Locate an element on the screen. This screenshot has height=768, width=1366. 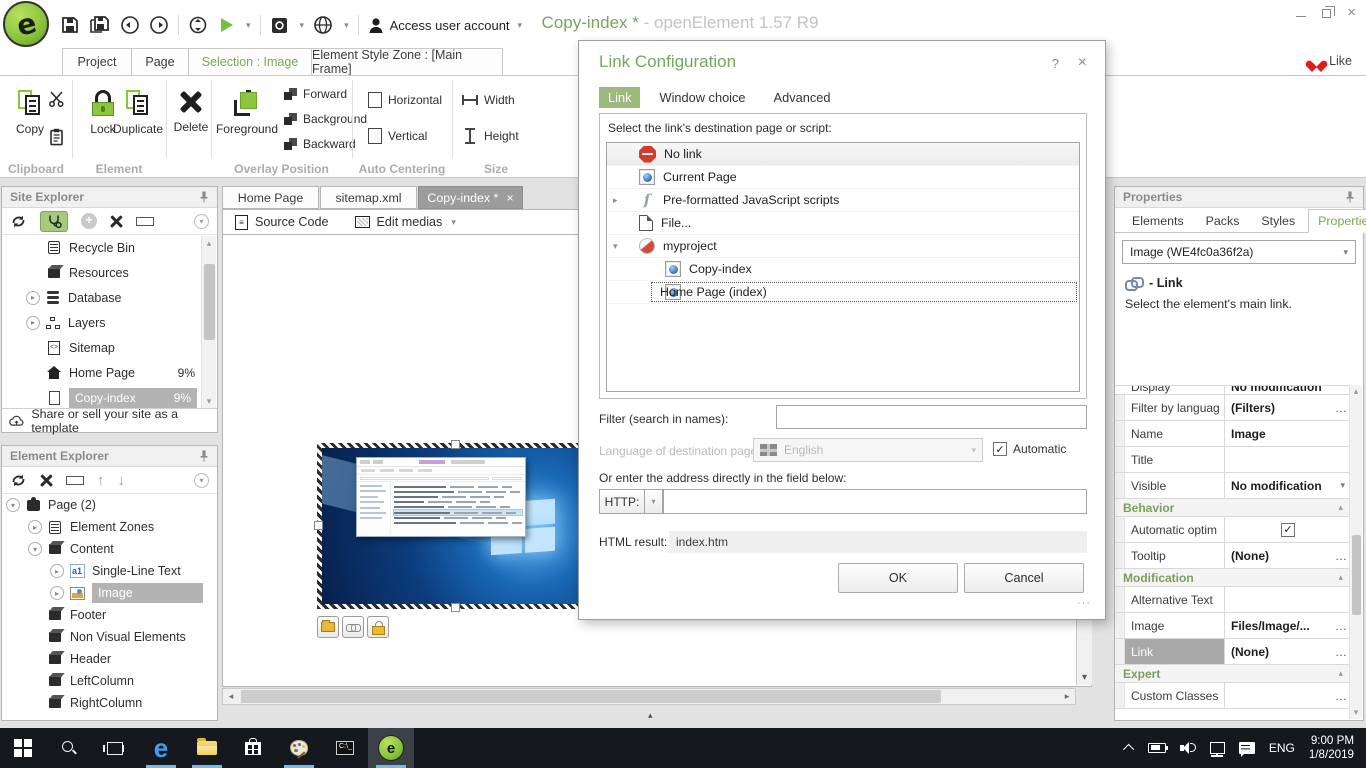
cut-icon is located at coordinates (56, 98).